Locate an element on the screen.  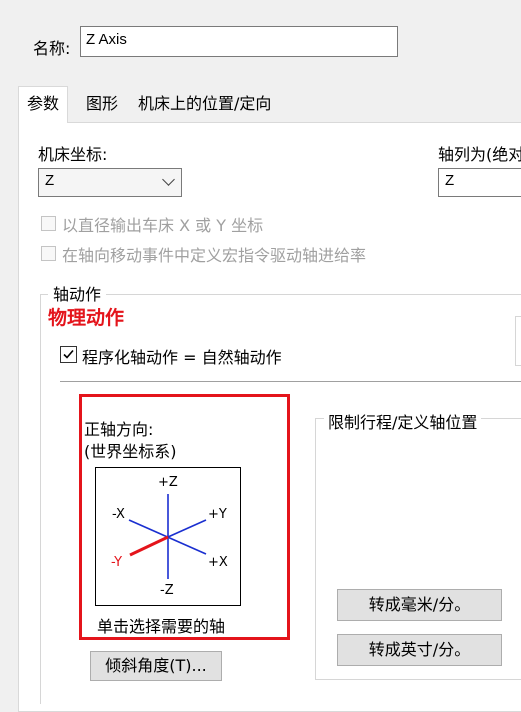
physical-action-label: 物理动作 is located at coordinates (86, 318).